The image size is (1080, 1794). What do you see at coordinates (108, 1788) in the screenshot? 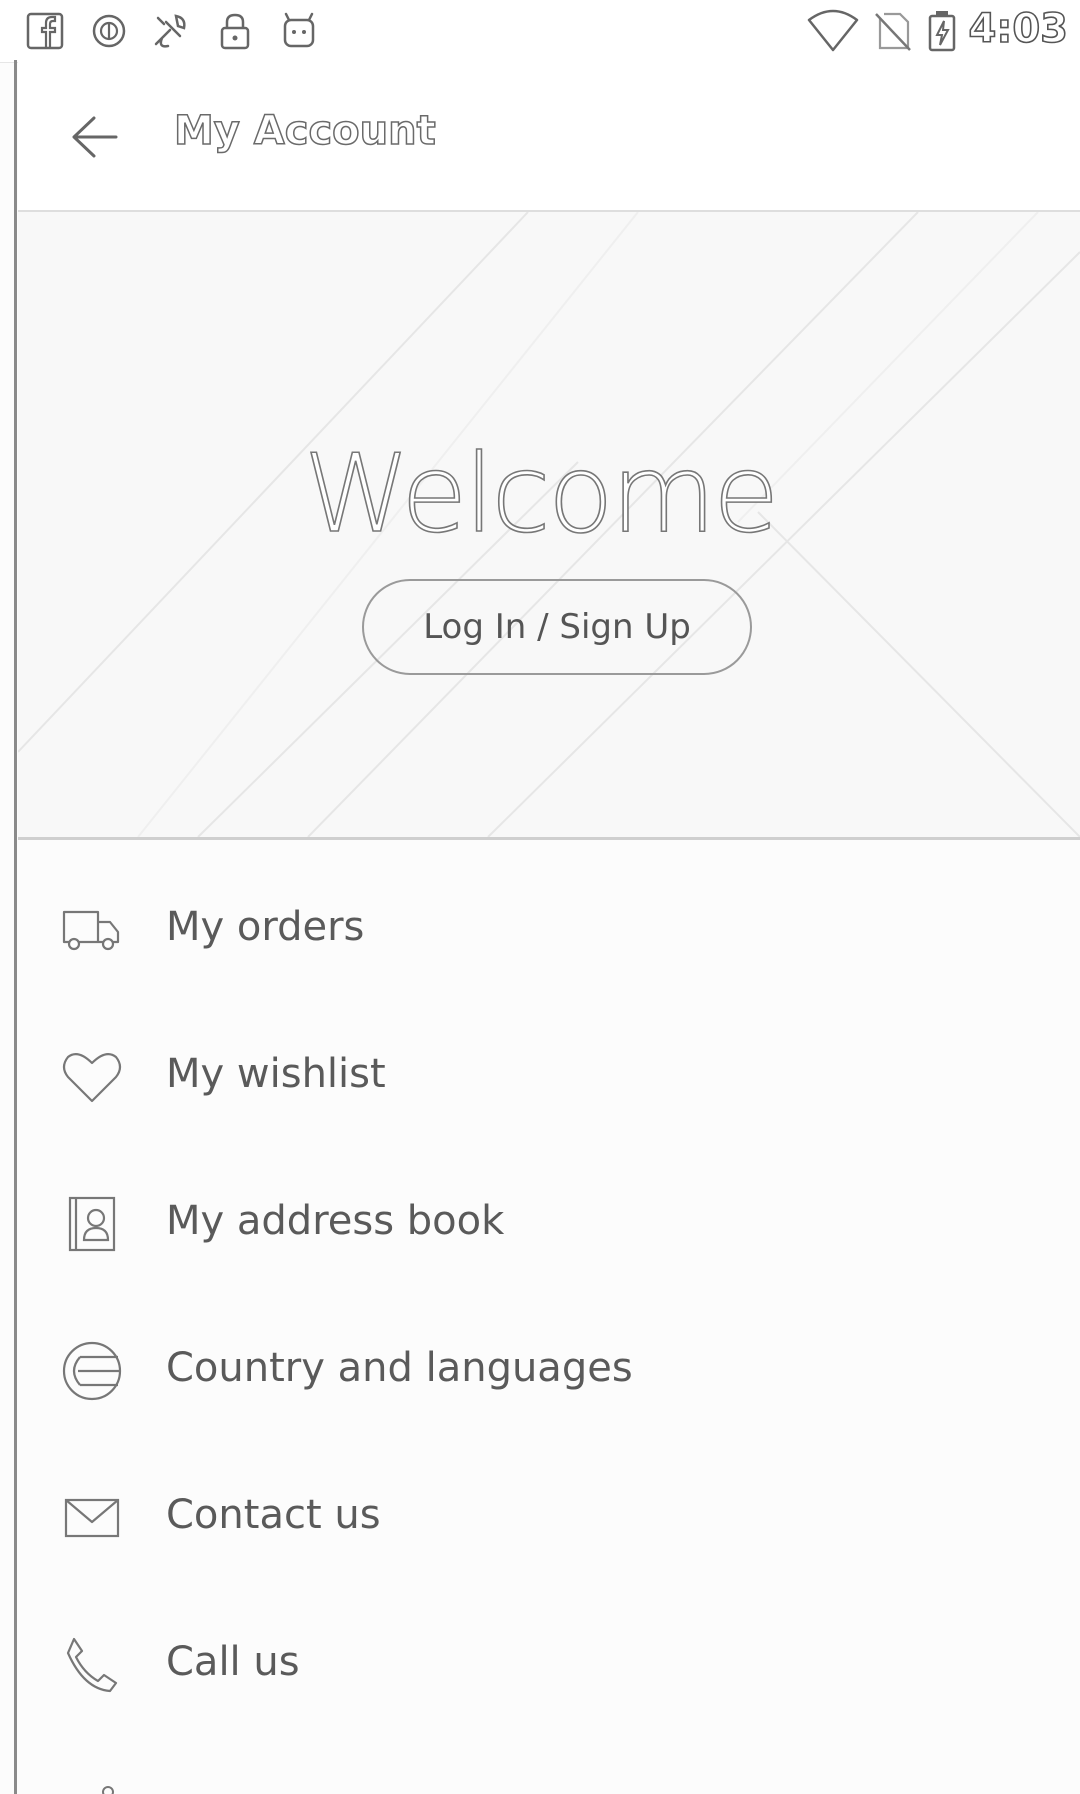
I see `partial-menu-icon` at bounding box center [108, 1788].